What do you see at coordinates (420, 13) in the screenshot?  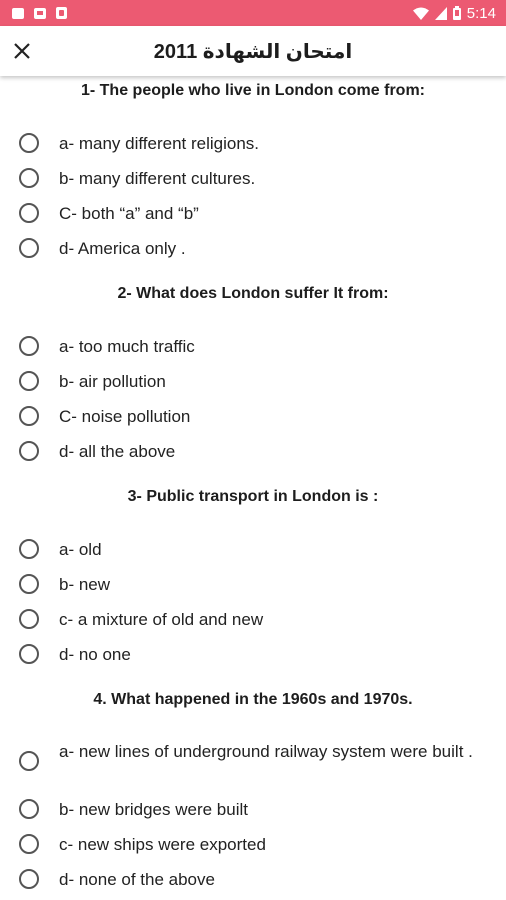 I see `wifi-icon` at bounding box center [420, 13].